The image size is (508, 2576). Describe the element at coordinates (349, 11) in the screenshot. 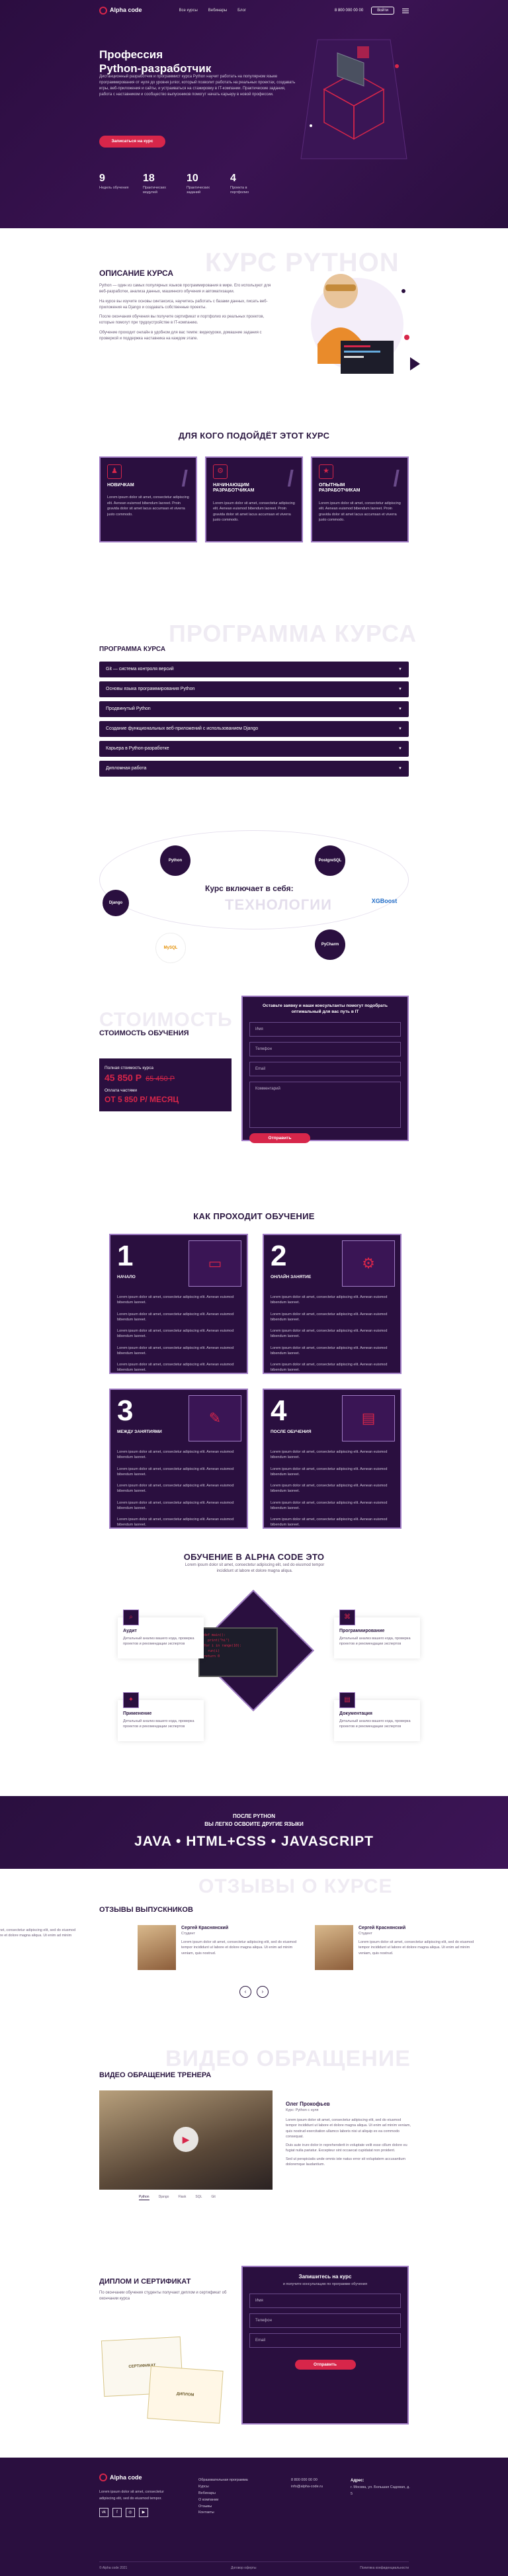

I see `header-phone: 8 800 000 00 00` at that location.